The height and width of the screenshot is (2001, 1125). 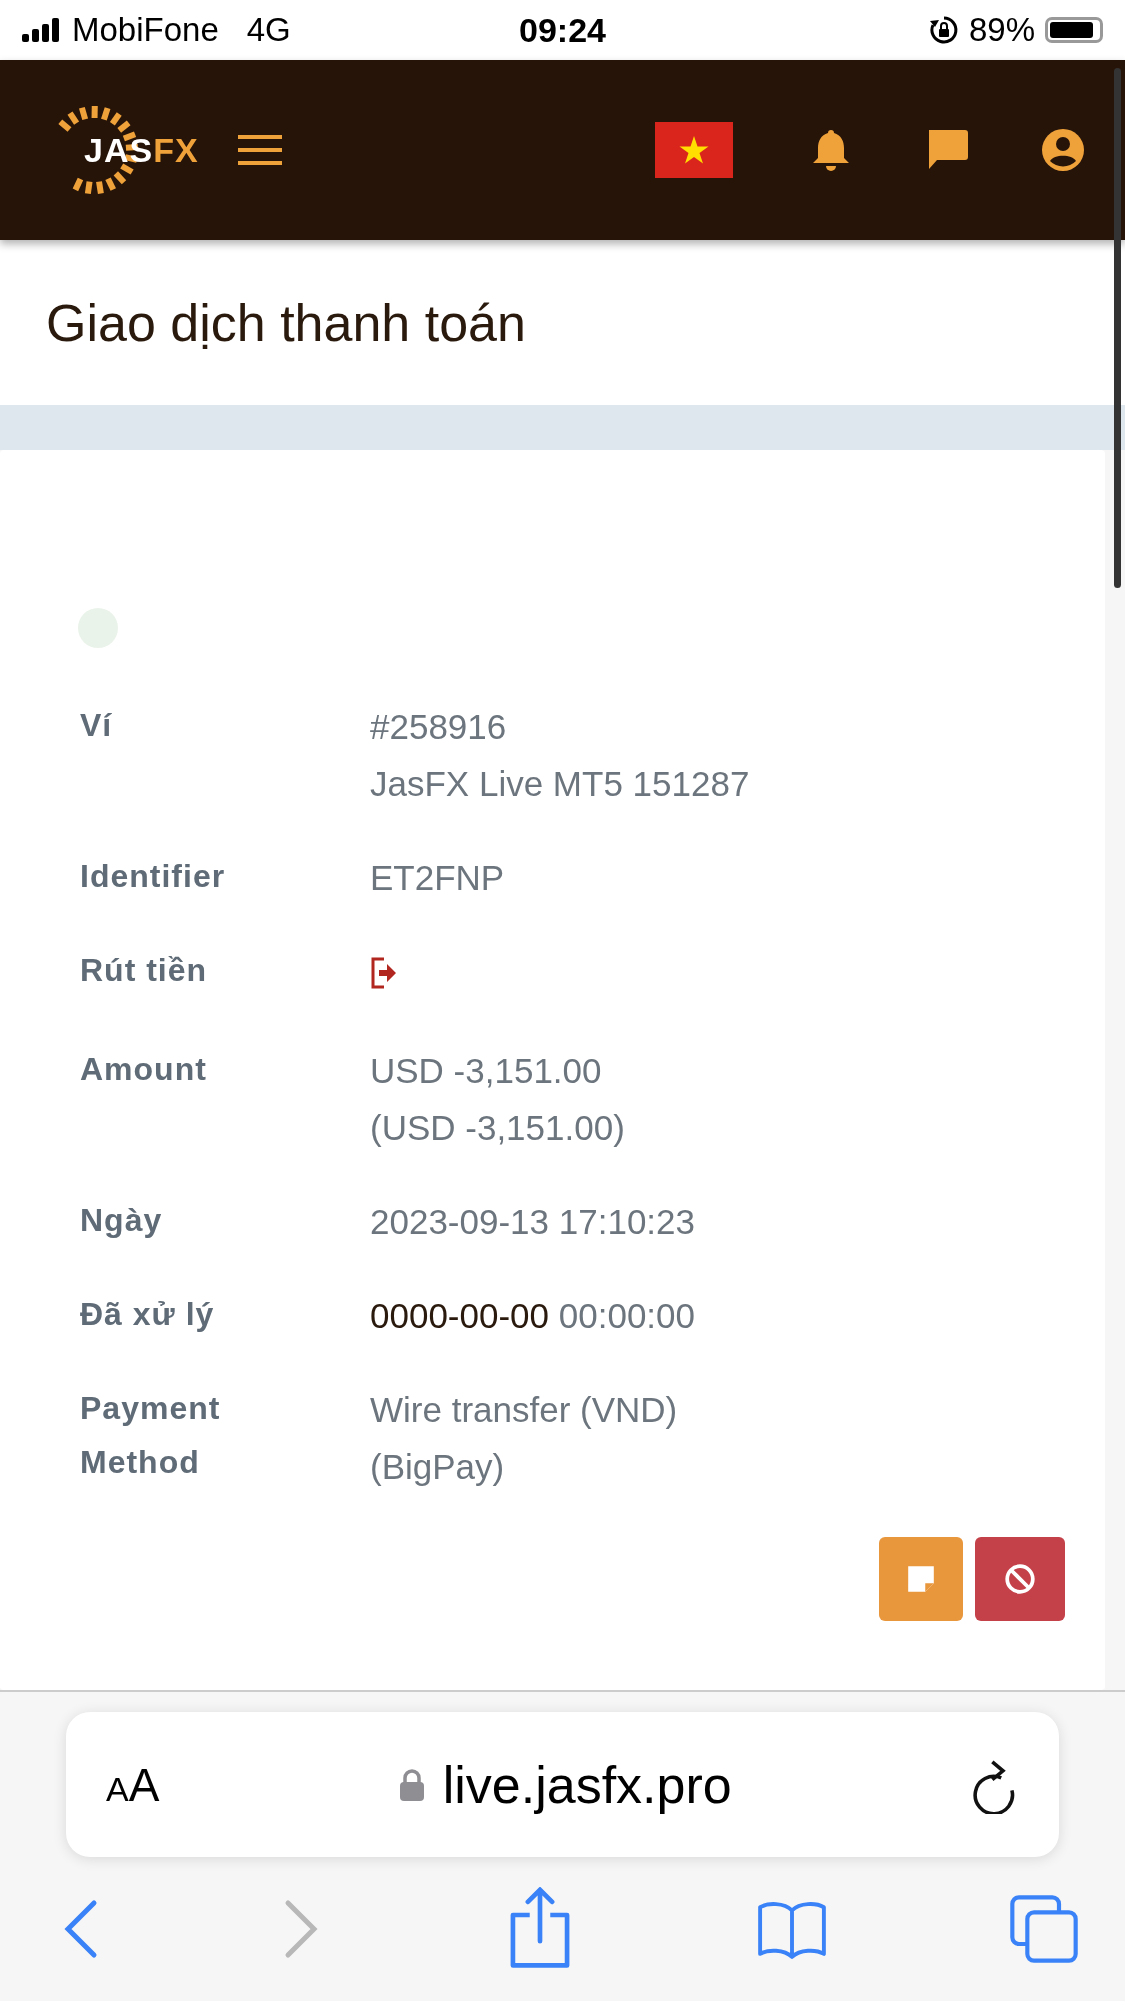 I want to click on carrier-name: MobiFone, so click(x=145, y=30).